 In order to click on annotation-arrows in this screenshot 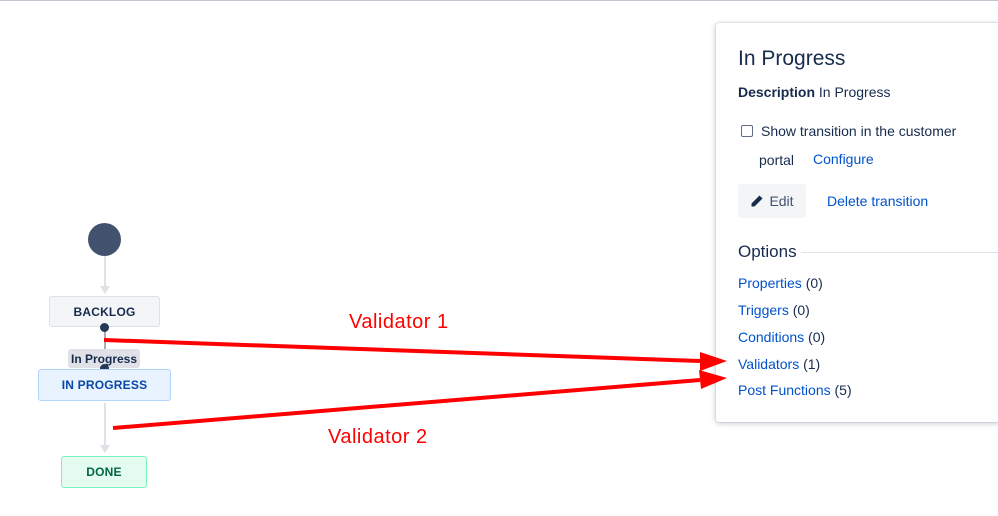, I will do `click(415, 384)`.